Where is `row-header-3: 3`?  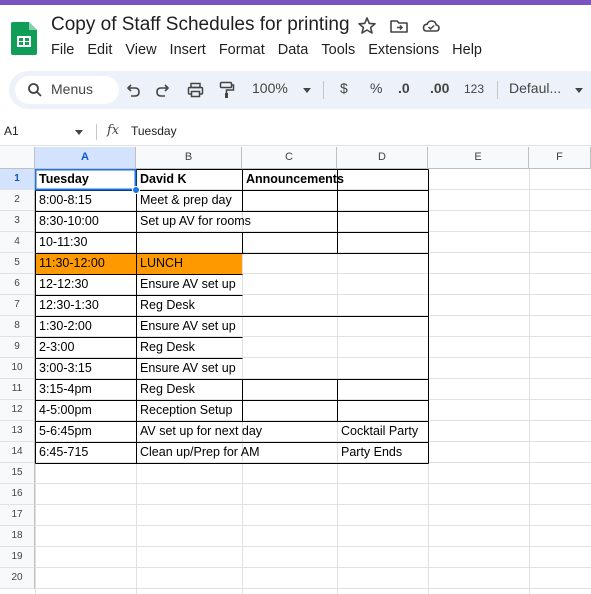 row-header-3: 3 is located at coordinates (17, 221).